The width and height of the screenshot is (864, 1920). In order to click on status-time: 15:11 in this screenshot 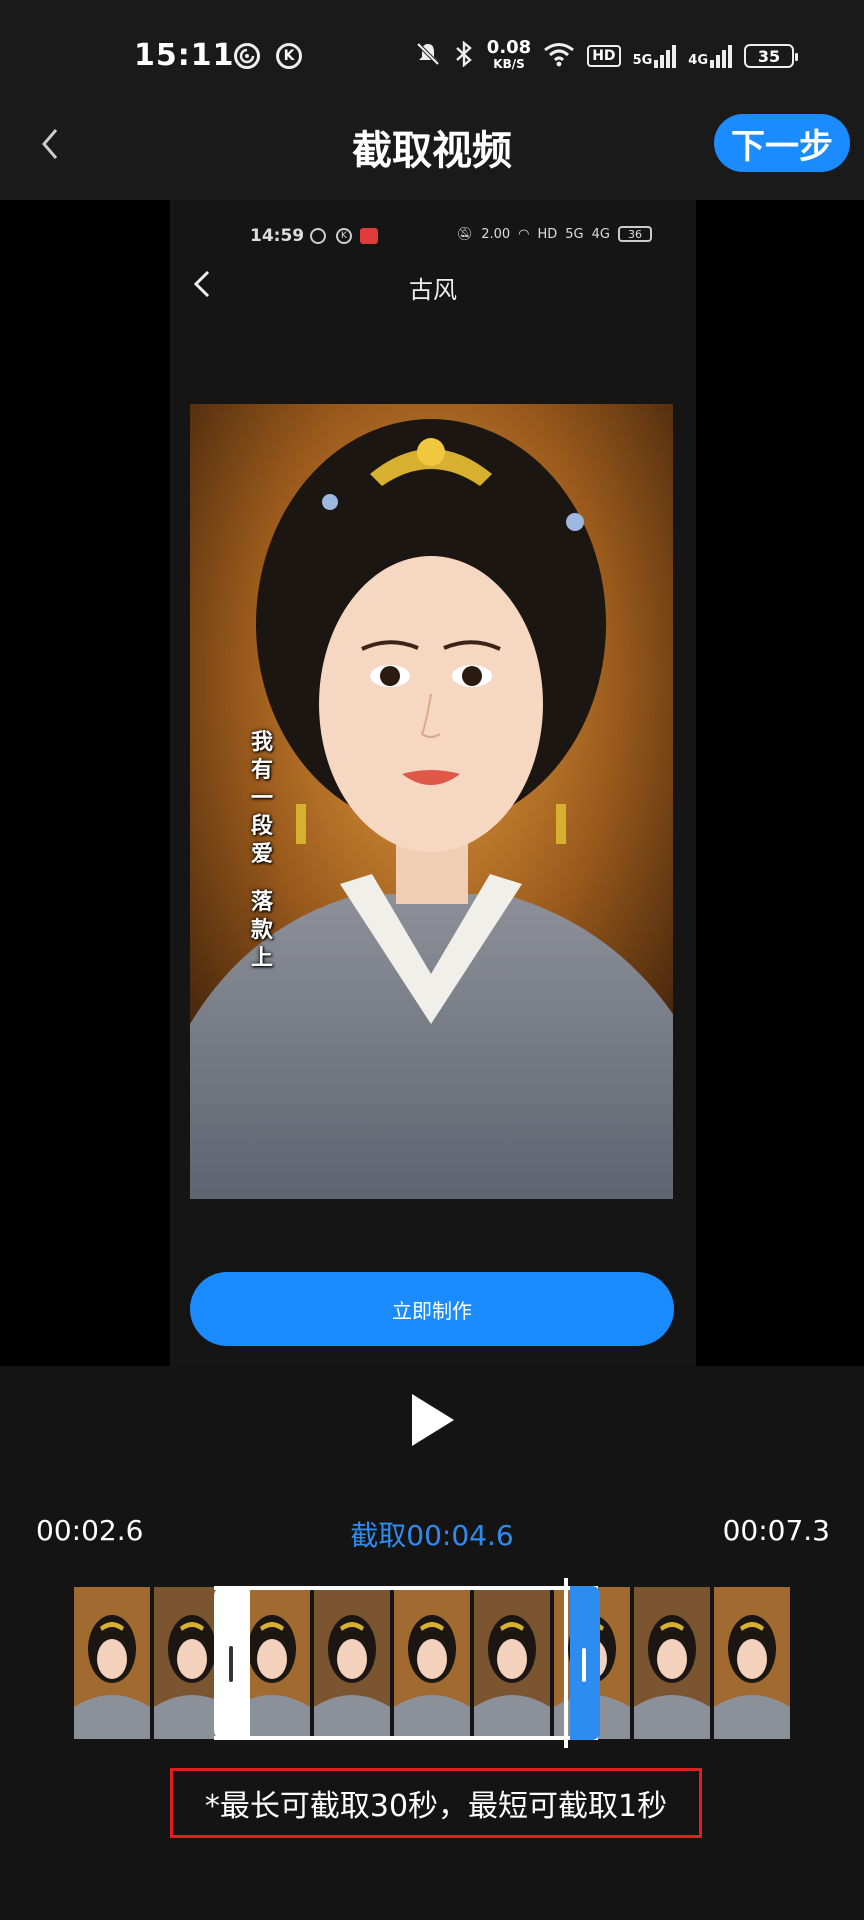, I will do `click(184, 55)`.